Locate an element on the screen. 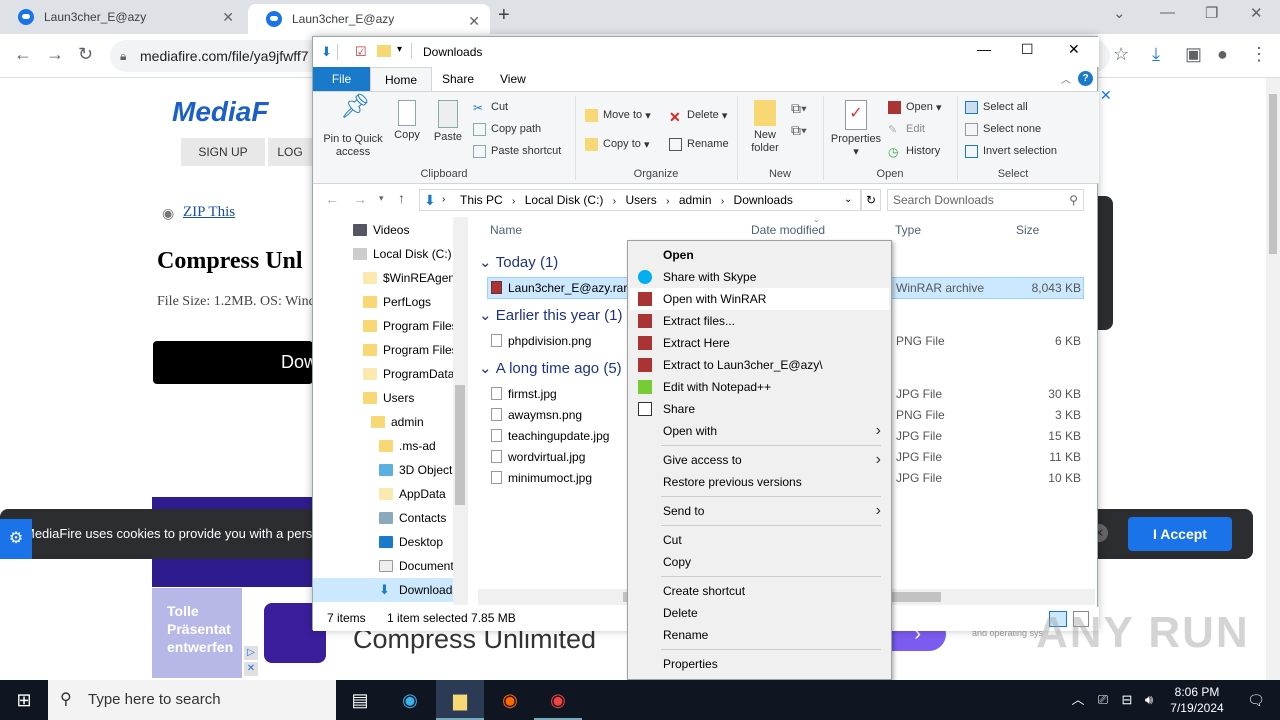  bookmark-star-icon: ☆ is located at coordinates (1121, 54).